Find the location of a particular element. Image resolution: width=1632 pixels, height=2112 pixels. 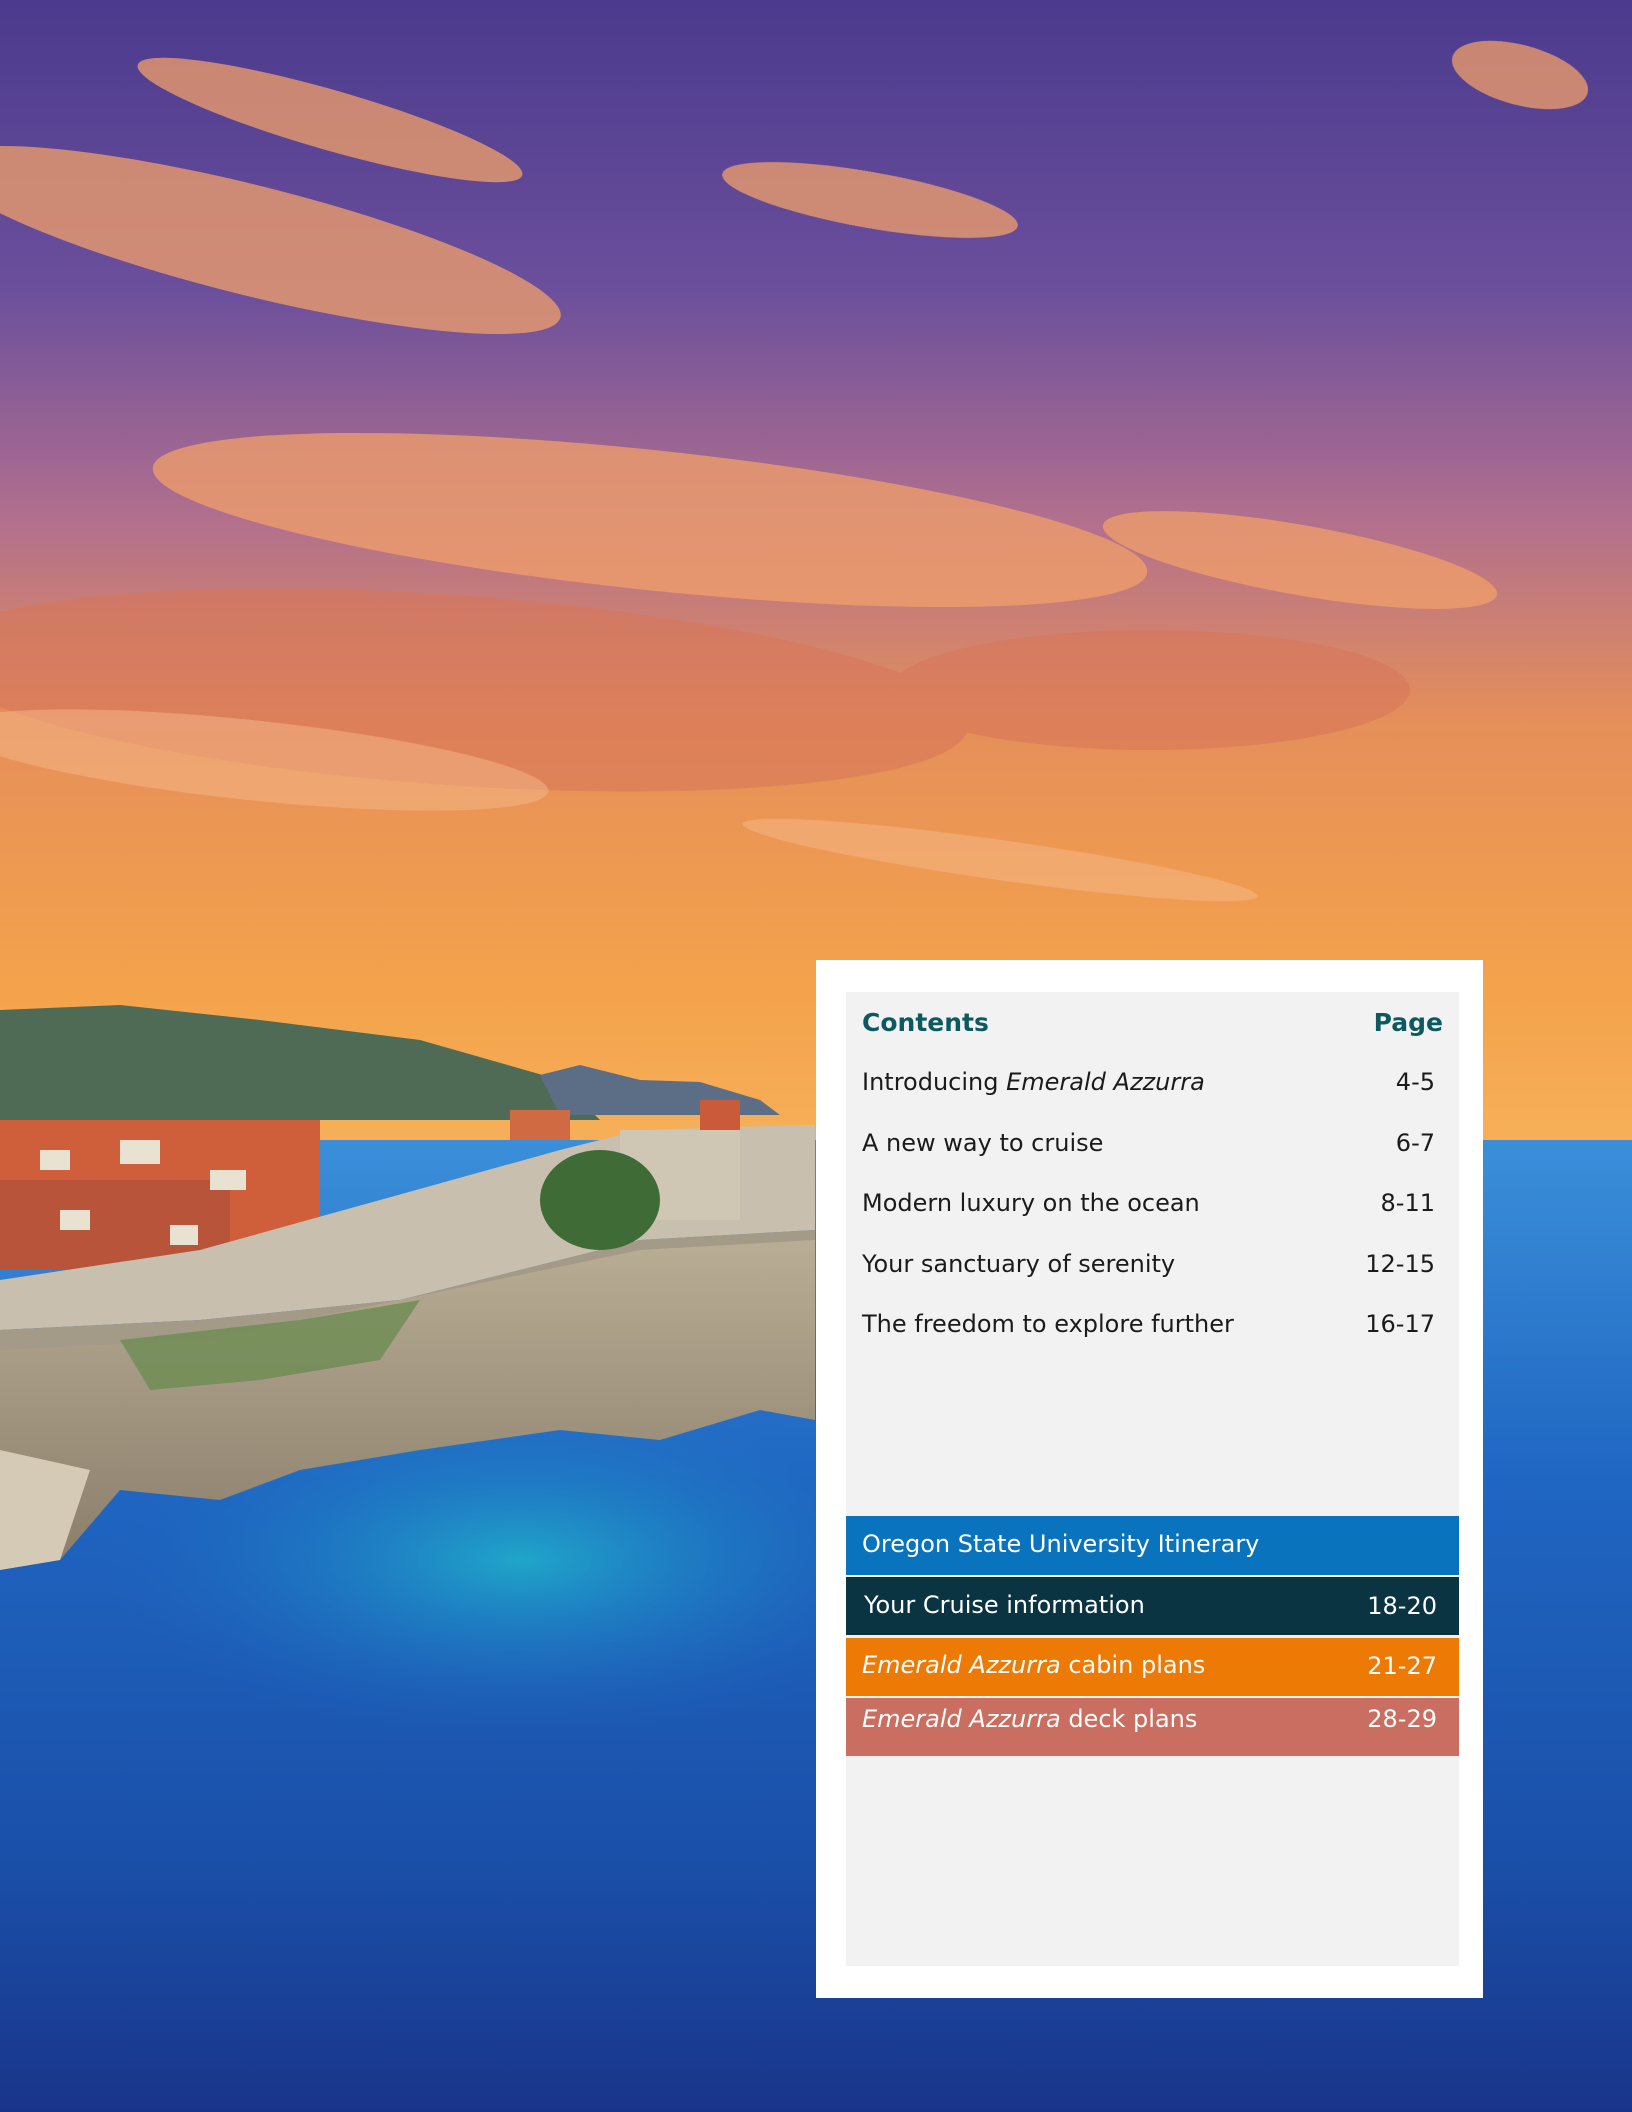

cruise-info-band: Your Cruise information 18-20 is located at coordinates (1152, 1606).